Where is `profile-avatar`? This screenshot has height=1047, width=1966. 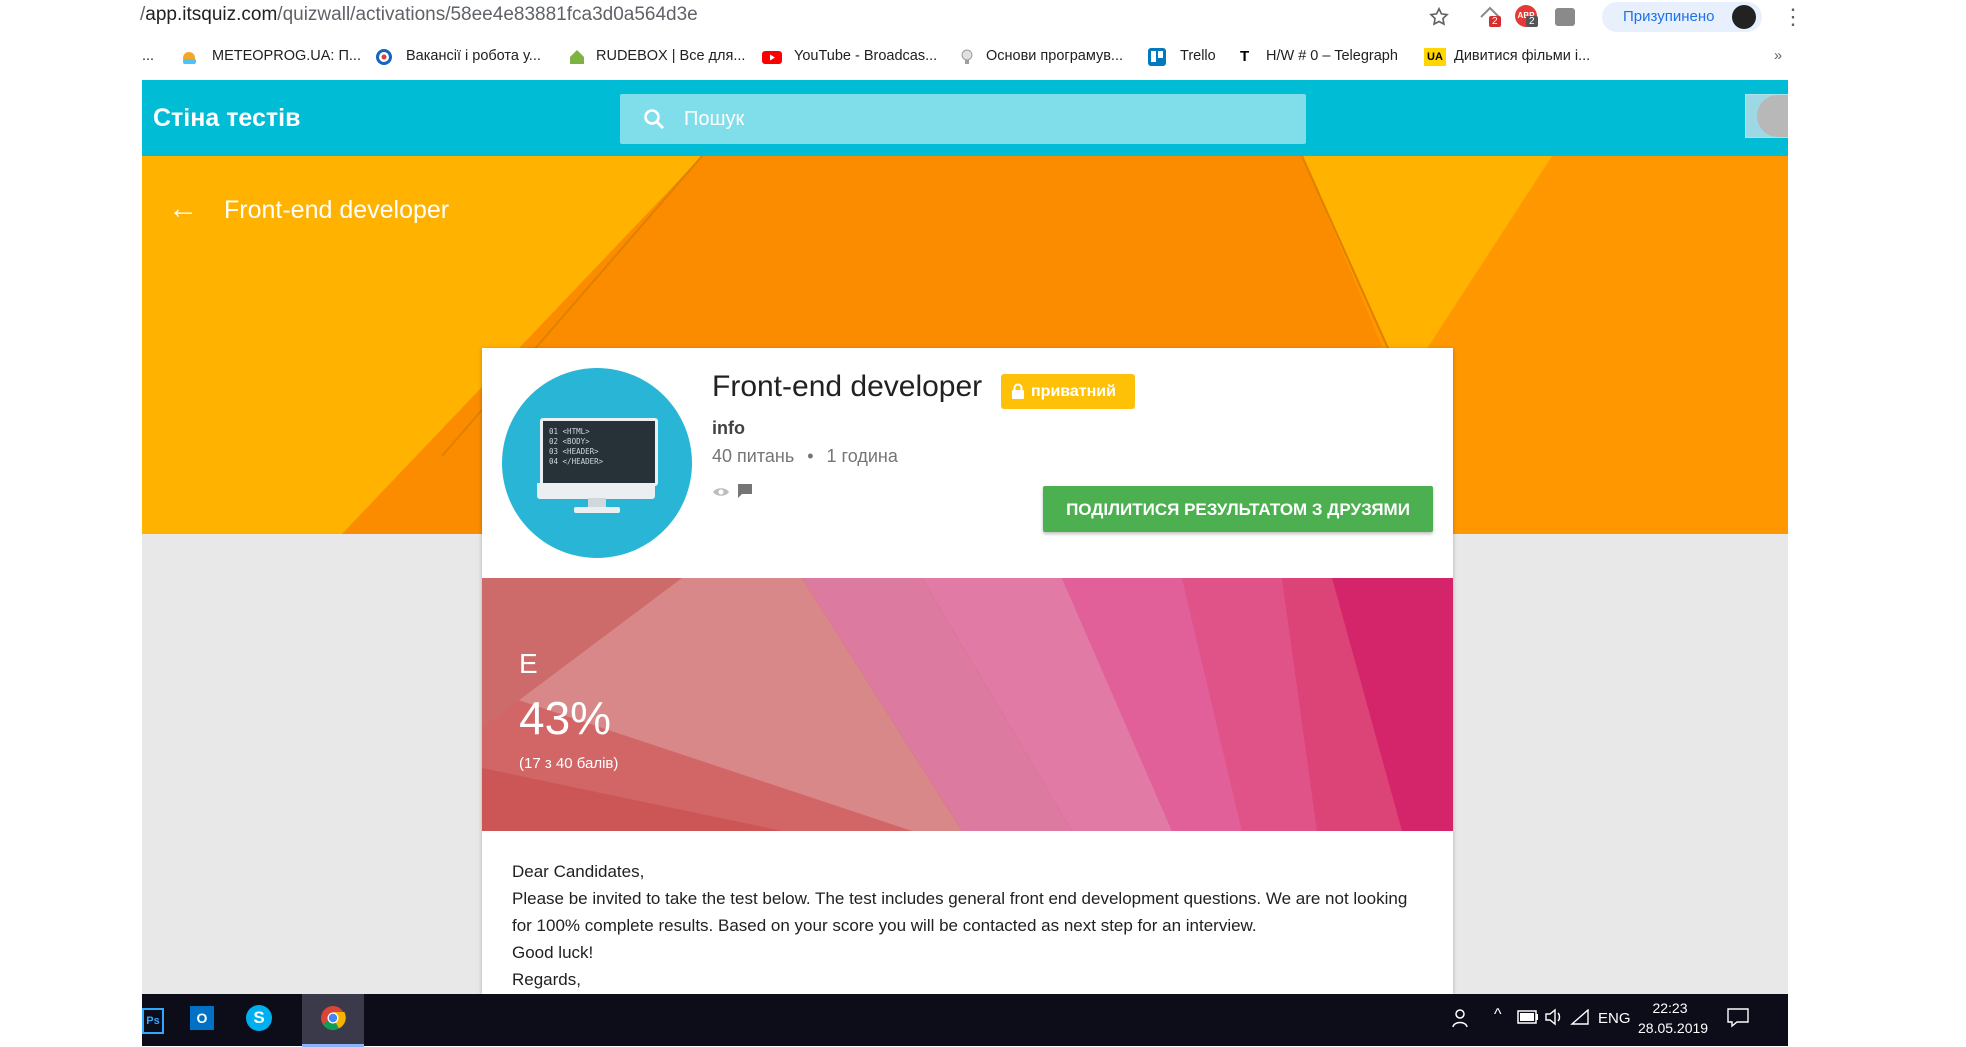 profile-avatar is located at coordinates (1744, 17).